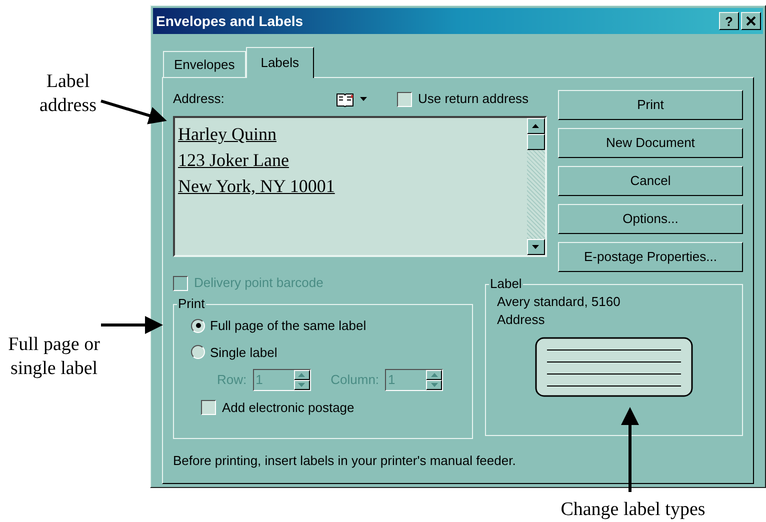 The image size is (766, 522). What do you see at coordinates (228, 134) in the screenshot?
I see `address-line: Harley Quinn` at bounding box center [228, 134].